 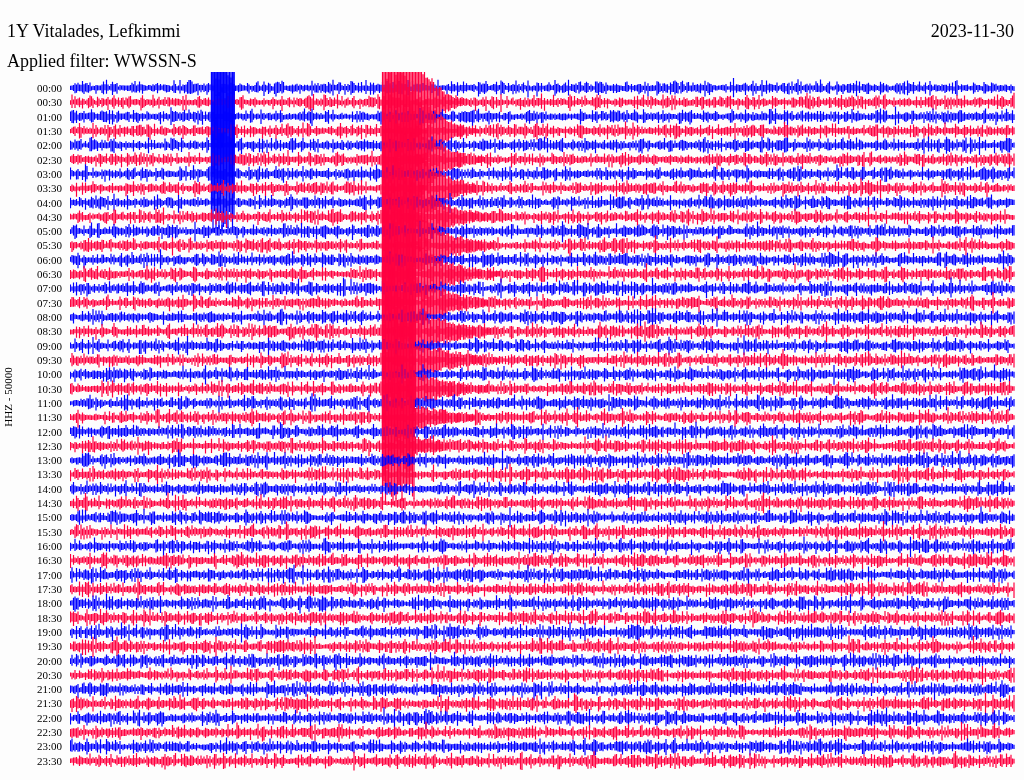 I want to click on station-title: 1Y Vitalades, Lefkimmi, so click(x=94, y=31).